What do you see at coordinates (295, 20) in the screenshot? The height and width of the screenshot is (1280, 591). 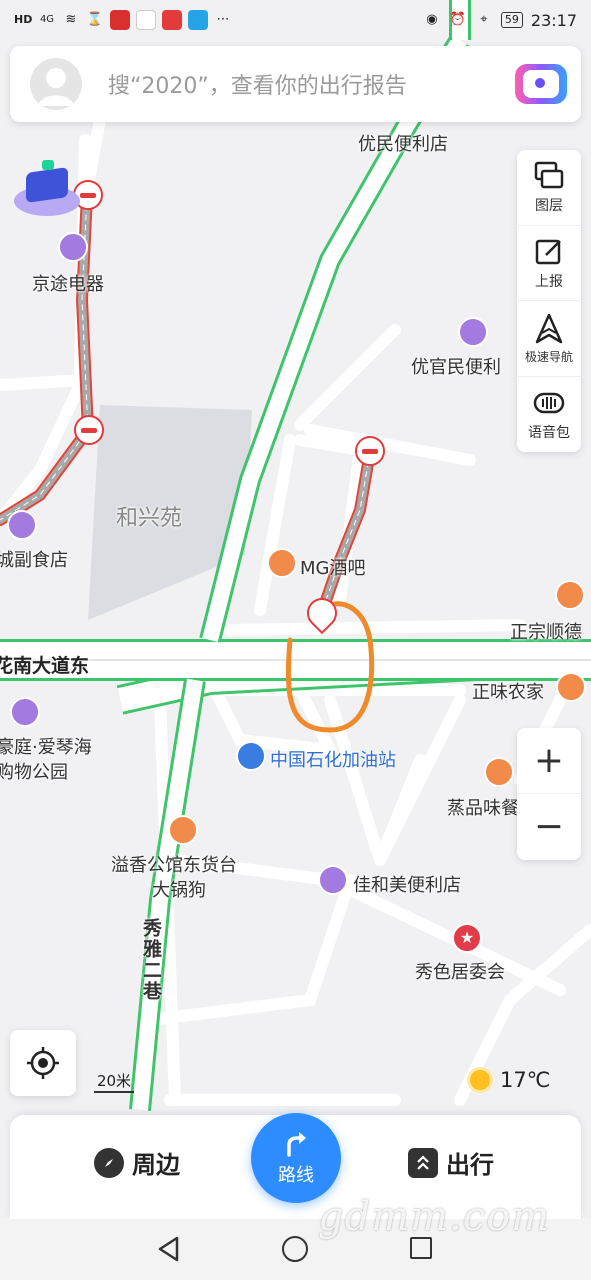 I see `status-bar: HD 4G ≋ ⌛ ⋯ ◉ ⏰ ⌖ 59 23:17` at bounding box center [295, 20].